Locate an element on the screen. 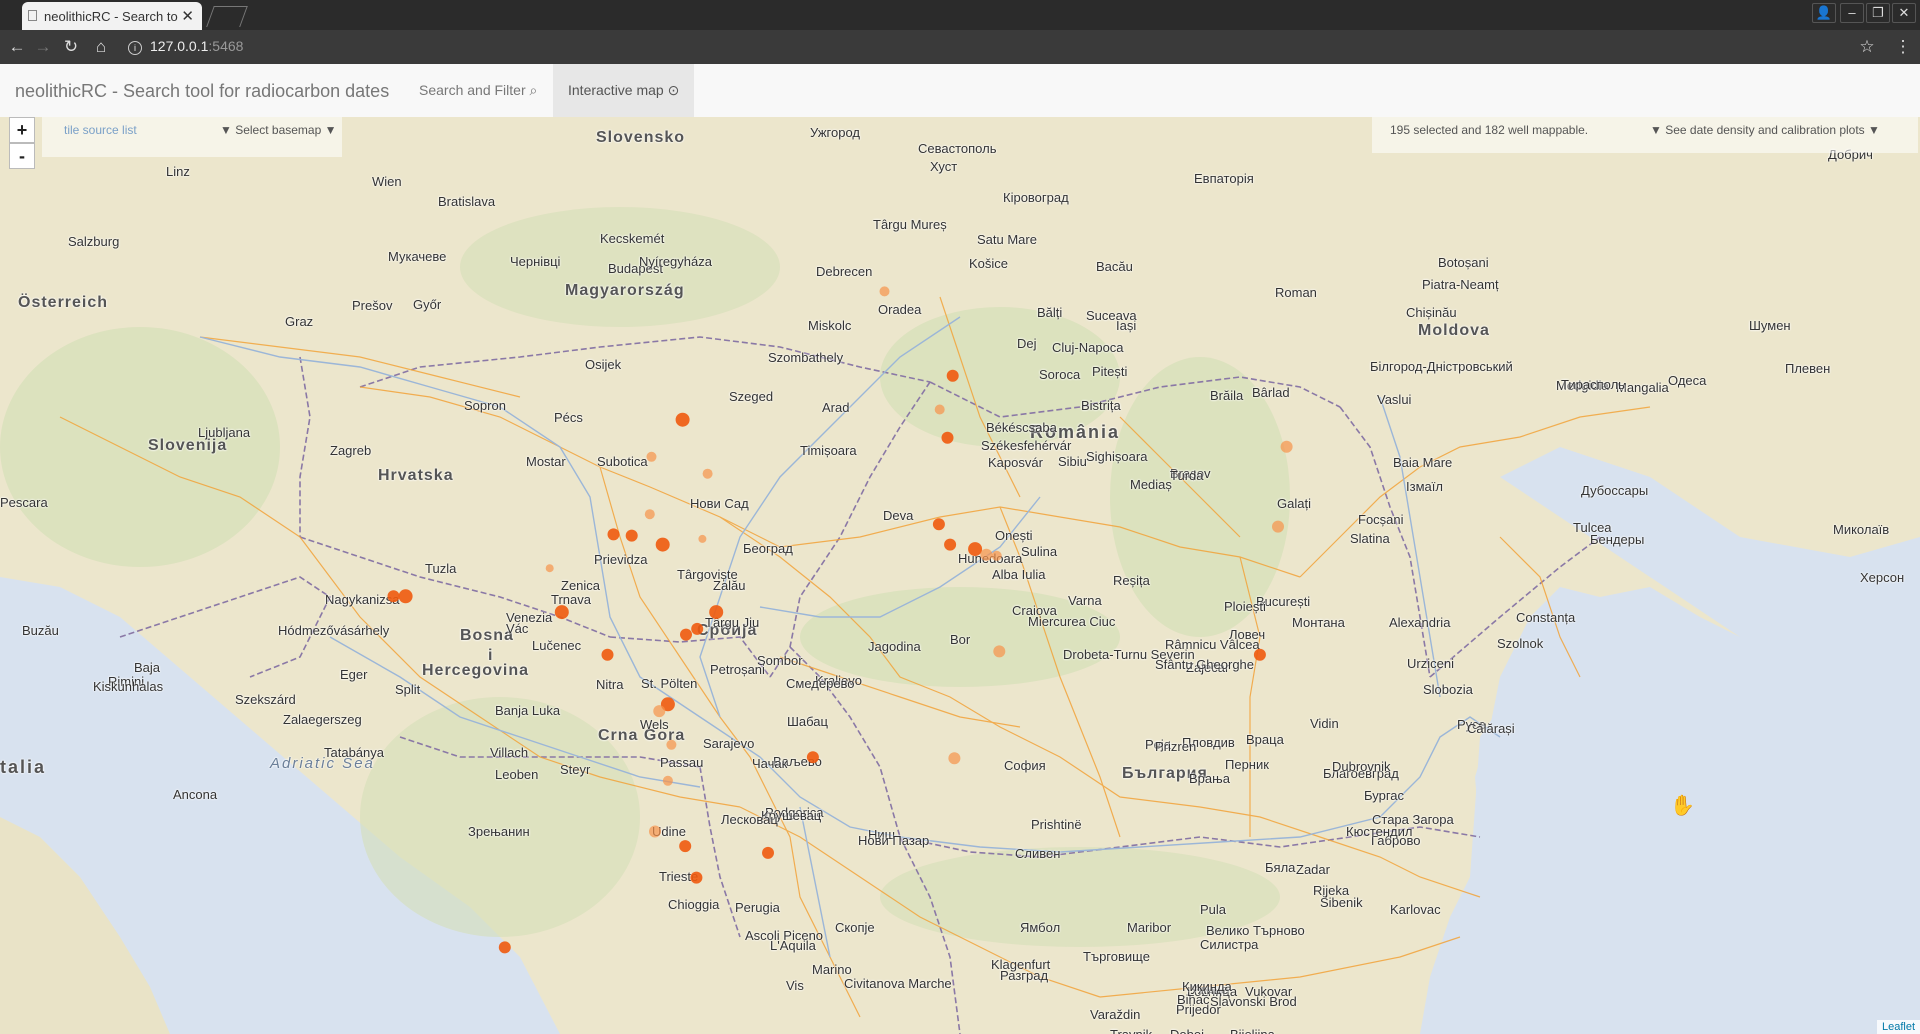 Image resolution: width=1920 pixels, height=1034 pixels. restore-icon: ❐ is located at coordinates (1878, 13).